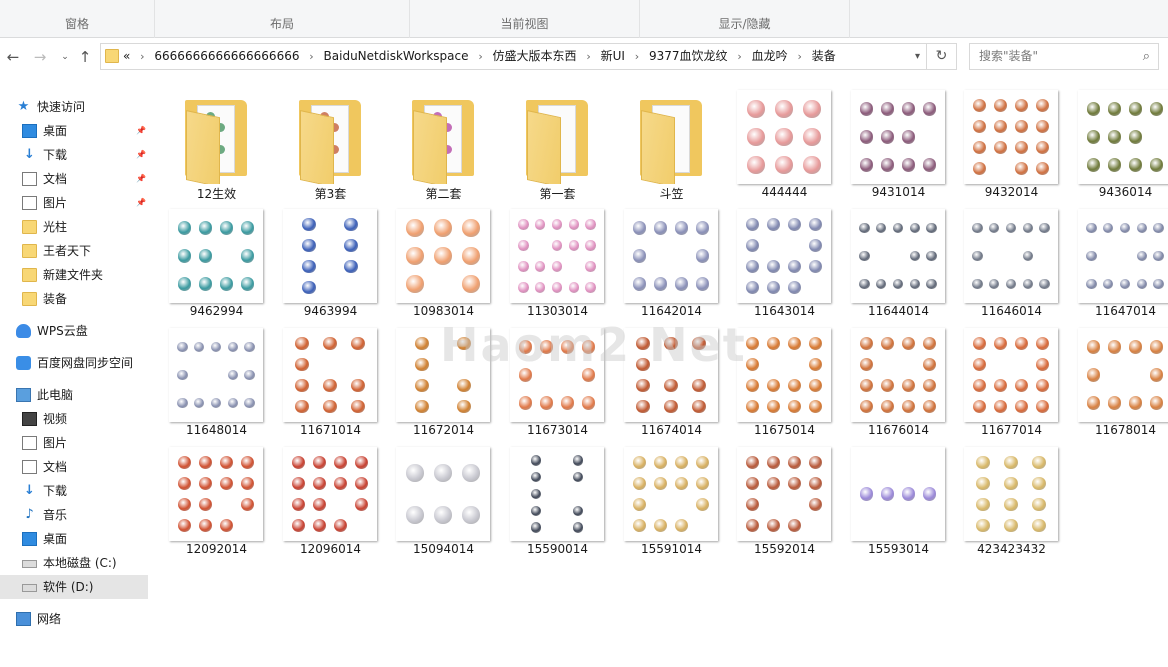  I want to click on ribbon-group-panes: 窗格, so click(77, 19).